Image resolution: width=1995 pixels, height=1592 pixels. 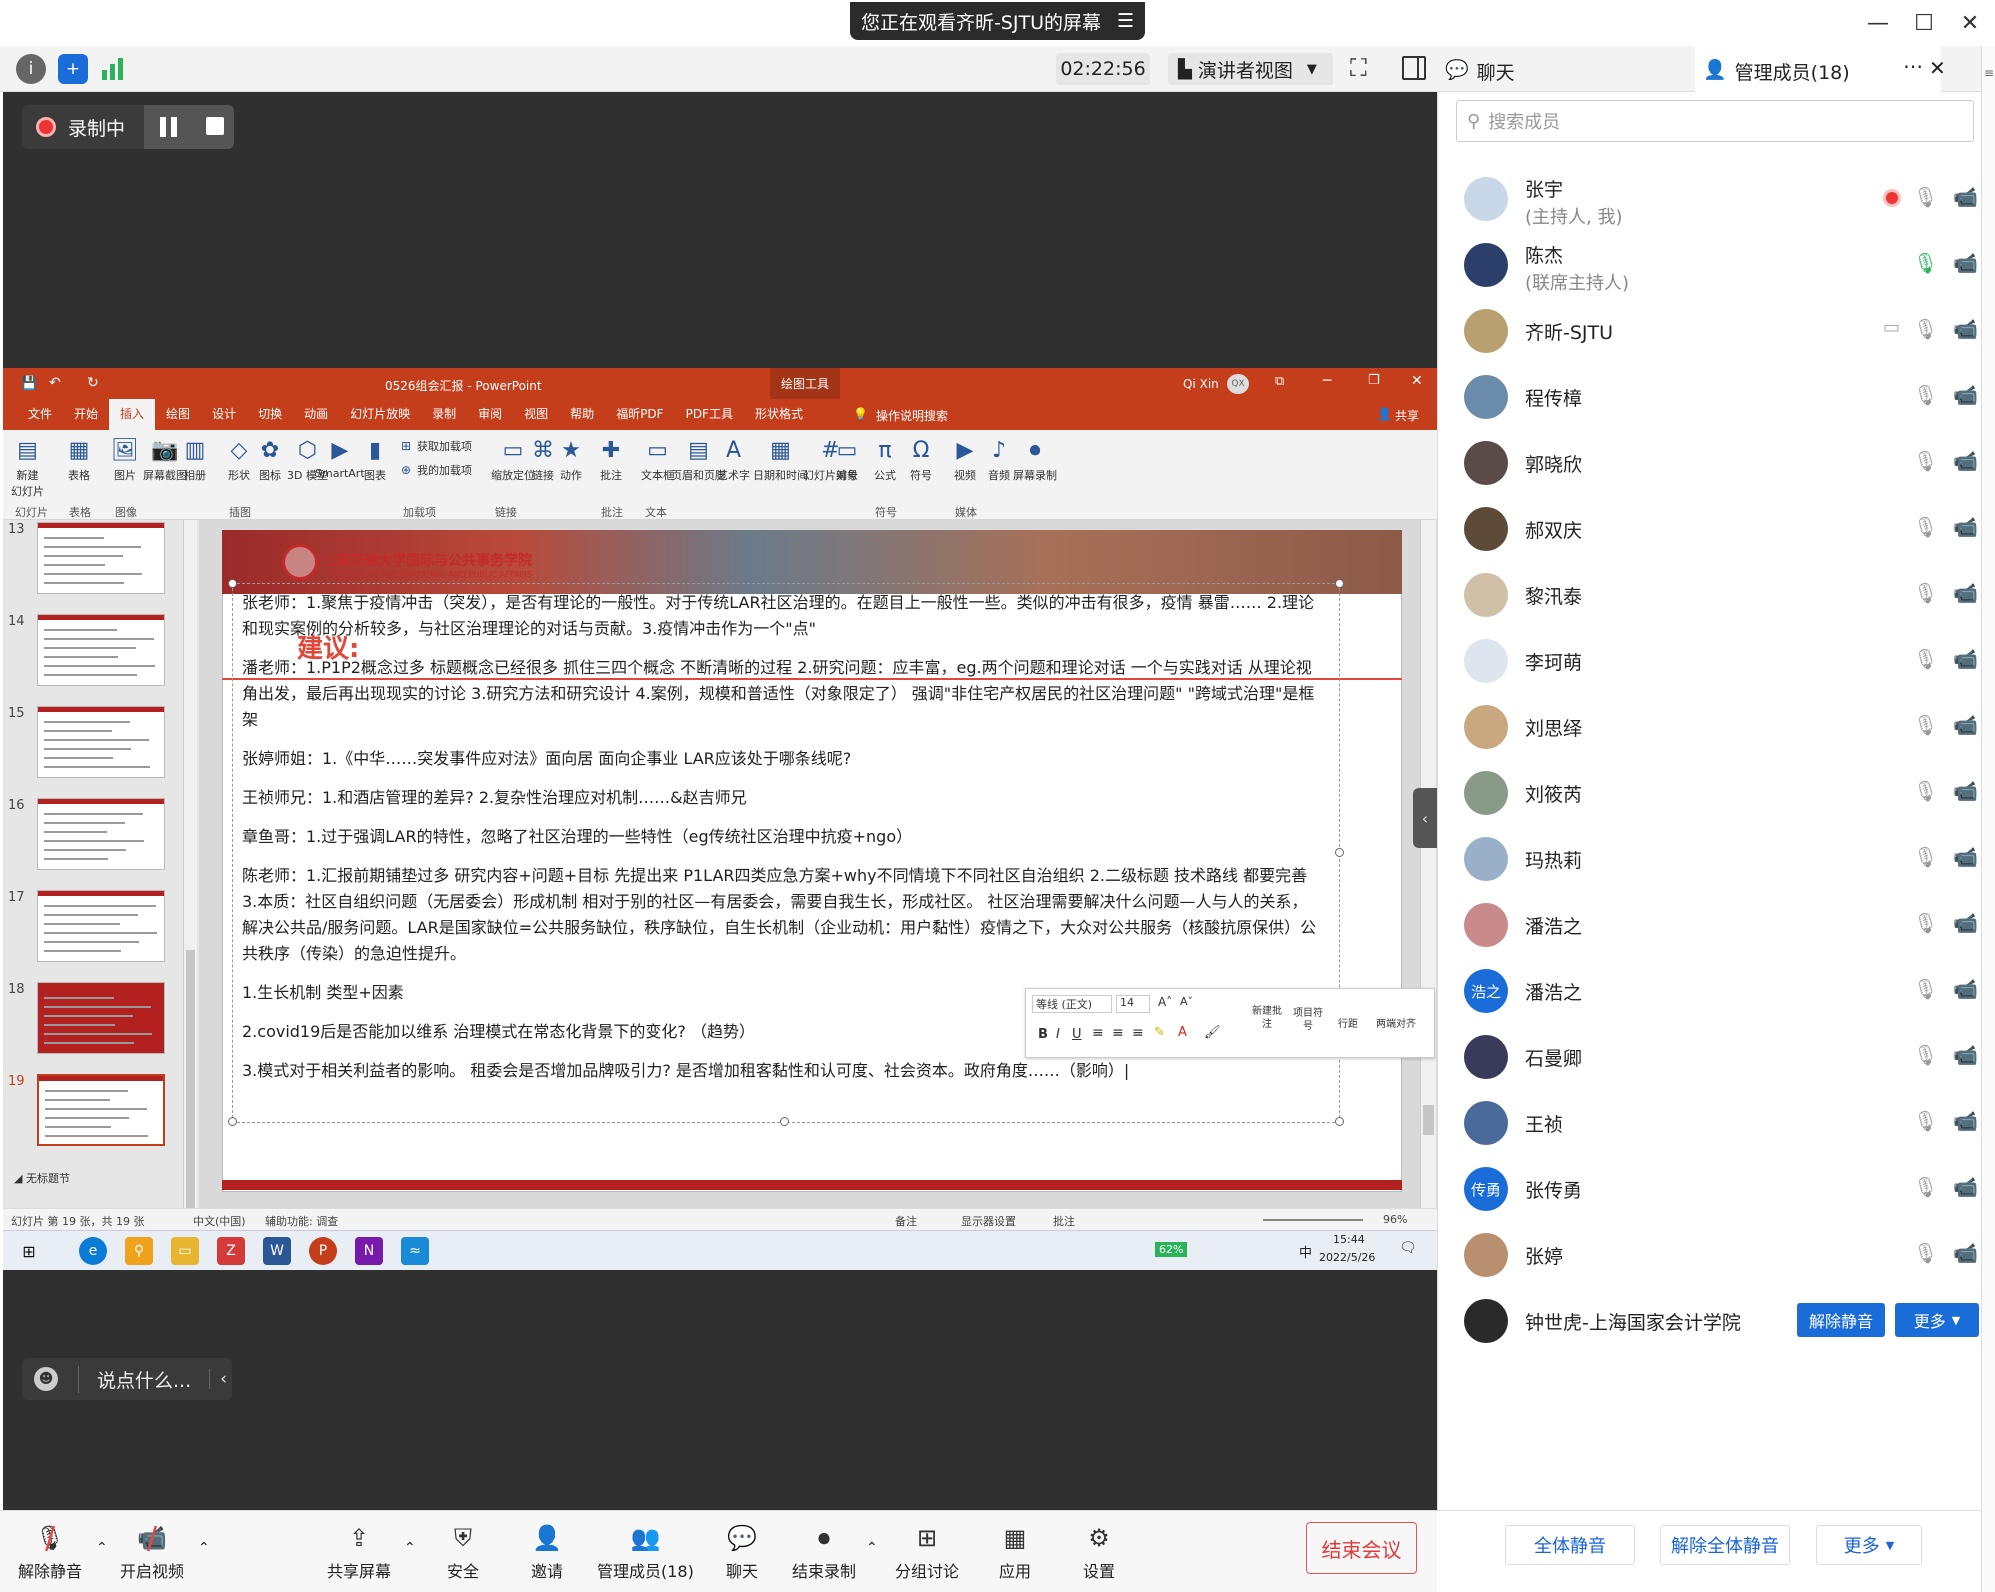 I want to click on ppt-tab: 切换, so click(x=270, y=414).